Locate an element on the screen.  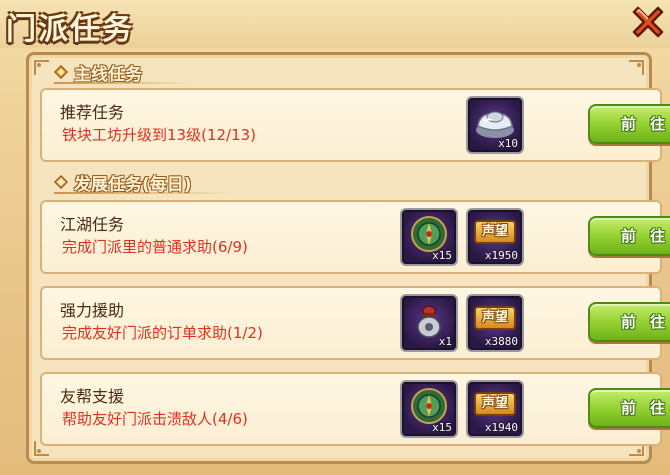
section-daily-header: 发展任务(每日) is located at coordinates (144, 182).